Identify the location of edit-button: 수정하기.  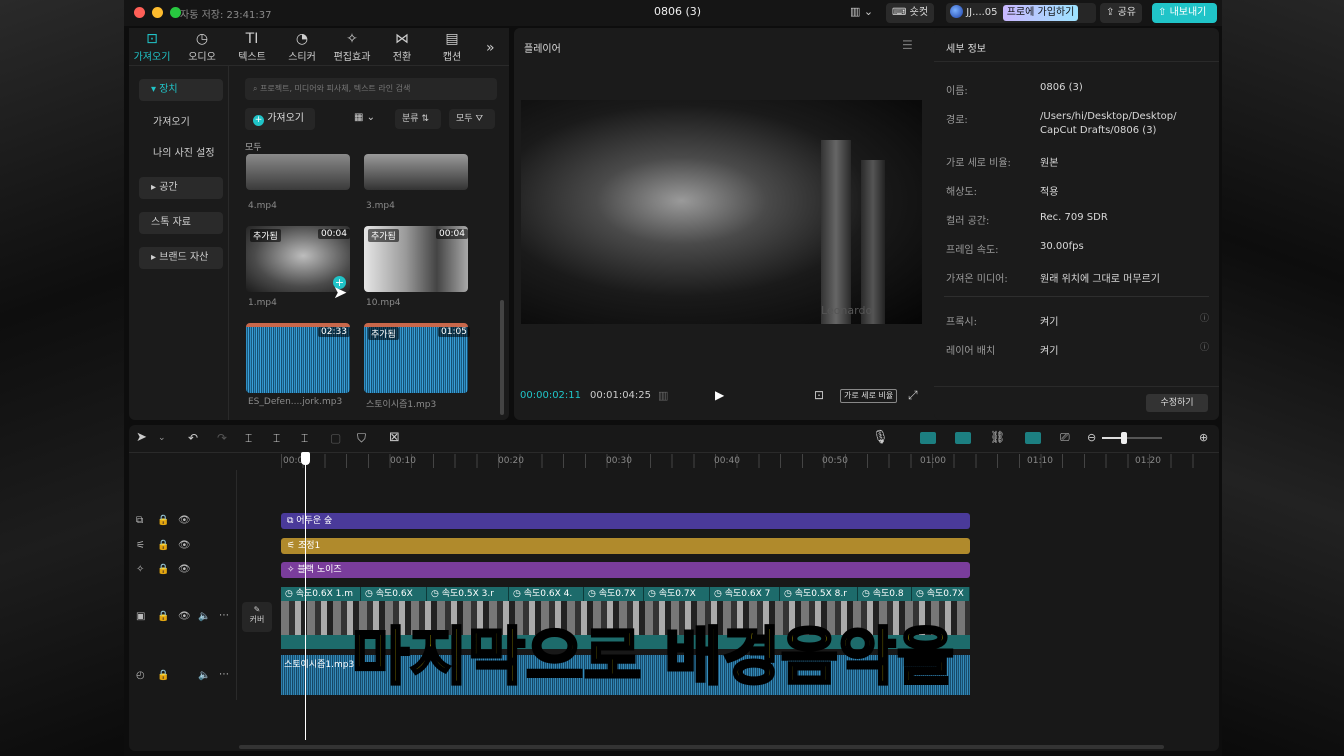
(1177, 403).